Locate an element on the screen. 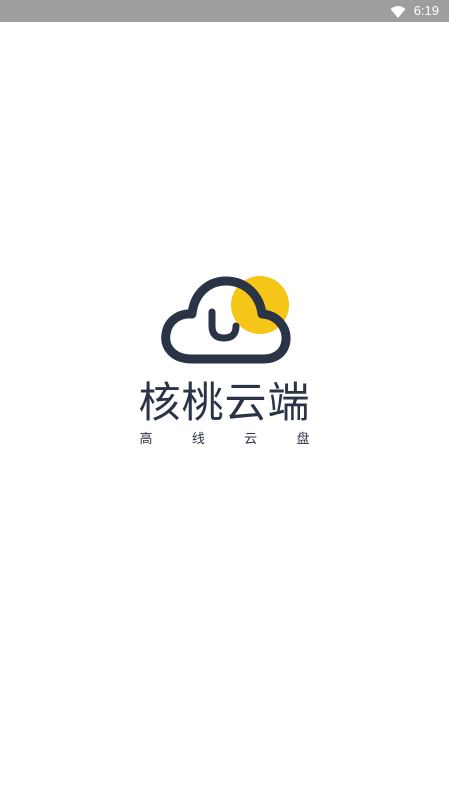 This screenshot has width=449, height=800. app-name: 核桃云端 is located at coordinates (224, 402).